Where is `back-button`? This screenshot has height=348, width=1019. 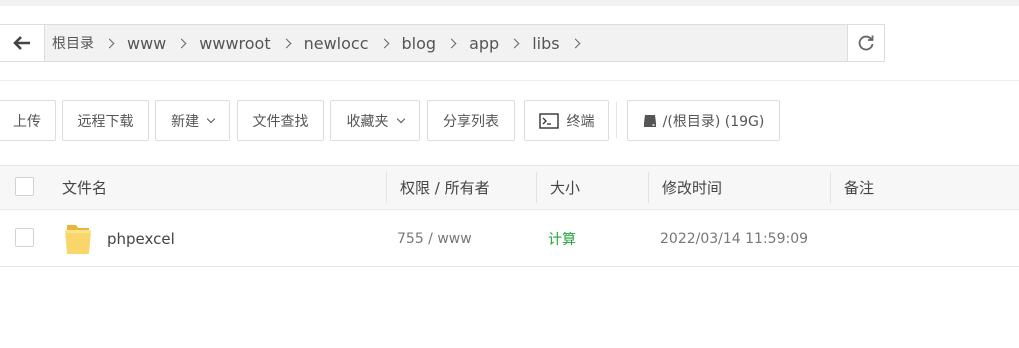
back-button is located at coordinates (22, 43).